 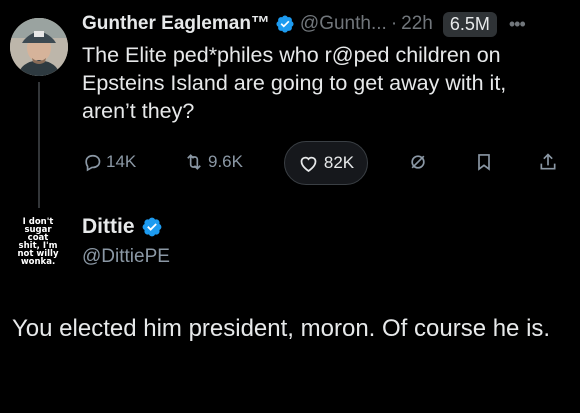 I want to click on like-count: 82K, so click(x=339, y=162).